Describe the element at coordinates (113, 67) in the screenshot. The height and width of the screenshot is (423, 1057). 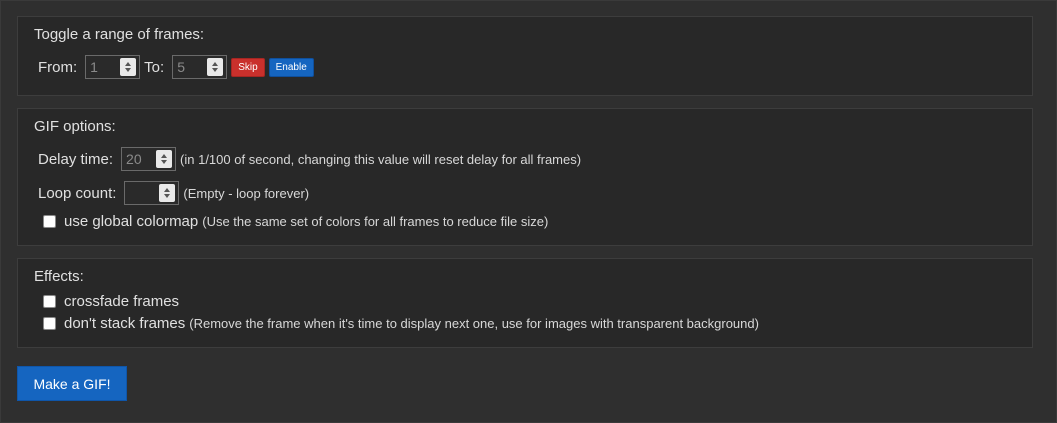
I see `from-input: 1` at that location.